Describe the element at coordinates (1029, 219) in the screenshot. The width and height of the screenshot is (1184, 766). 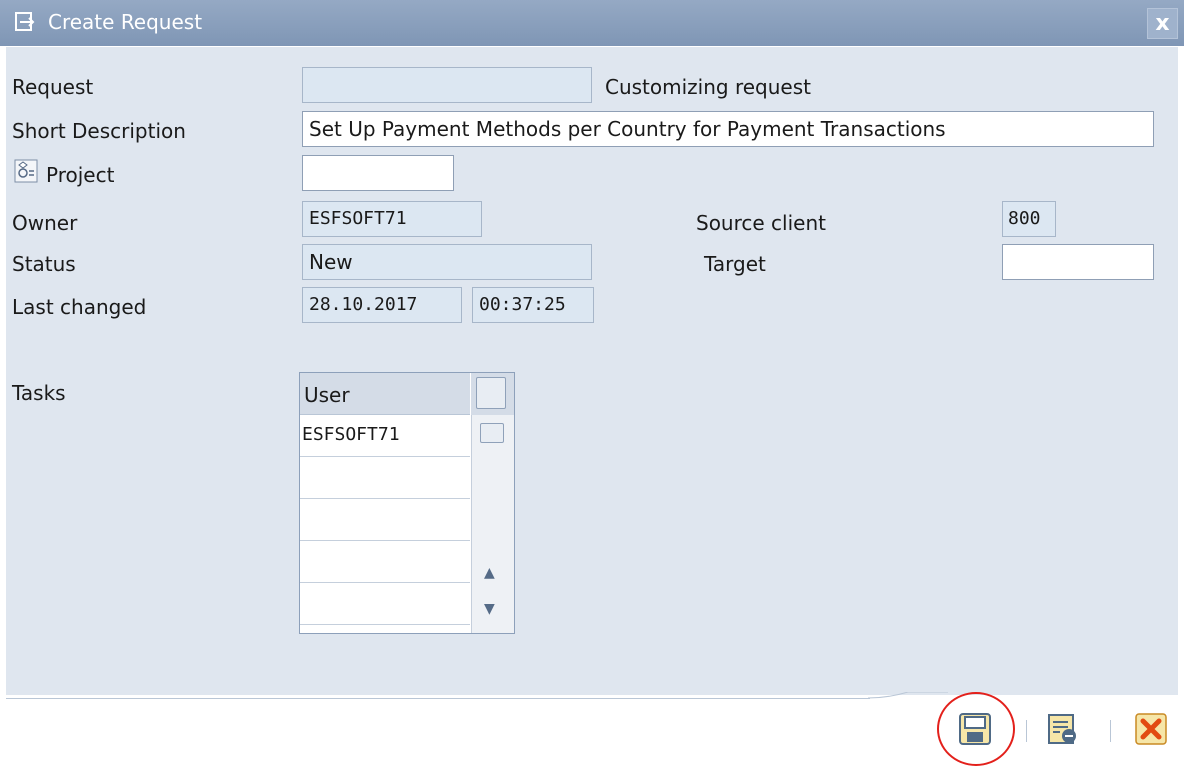
I see `source-client-field: 800` at that location.